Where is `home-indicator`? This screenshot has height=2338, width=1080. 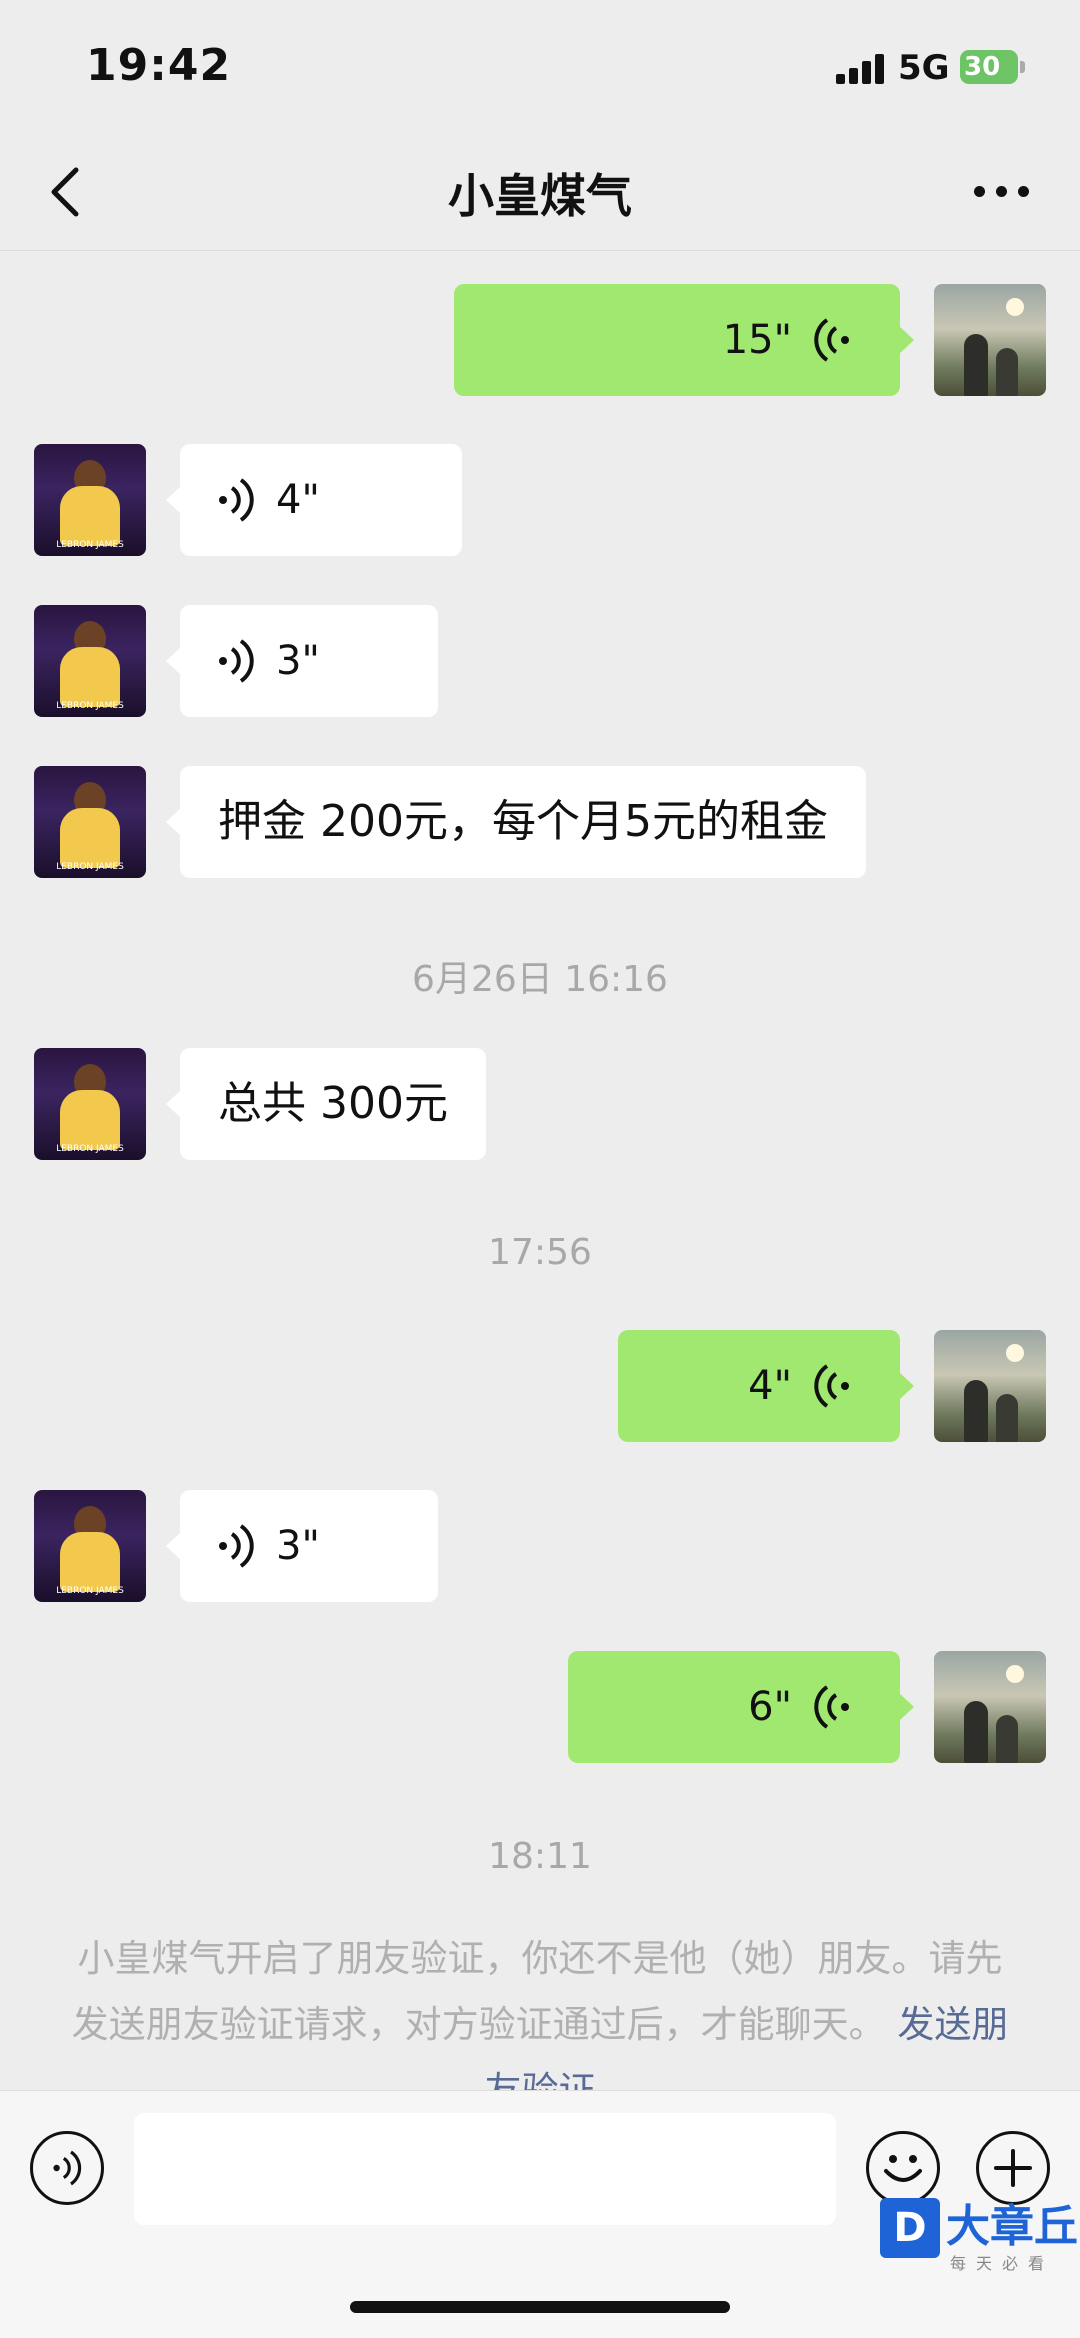
home-indicator is located at coordinates (540, 2307).